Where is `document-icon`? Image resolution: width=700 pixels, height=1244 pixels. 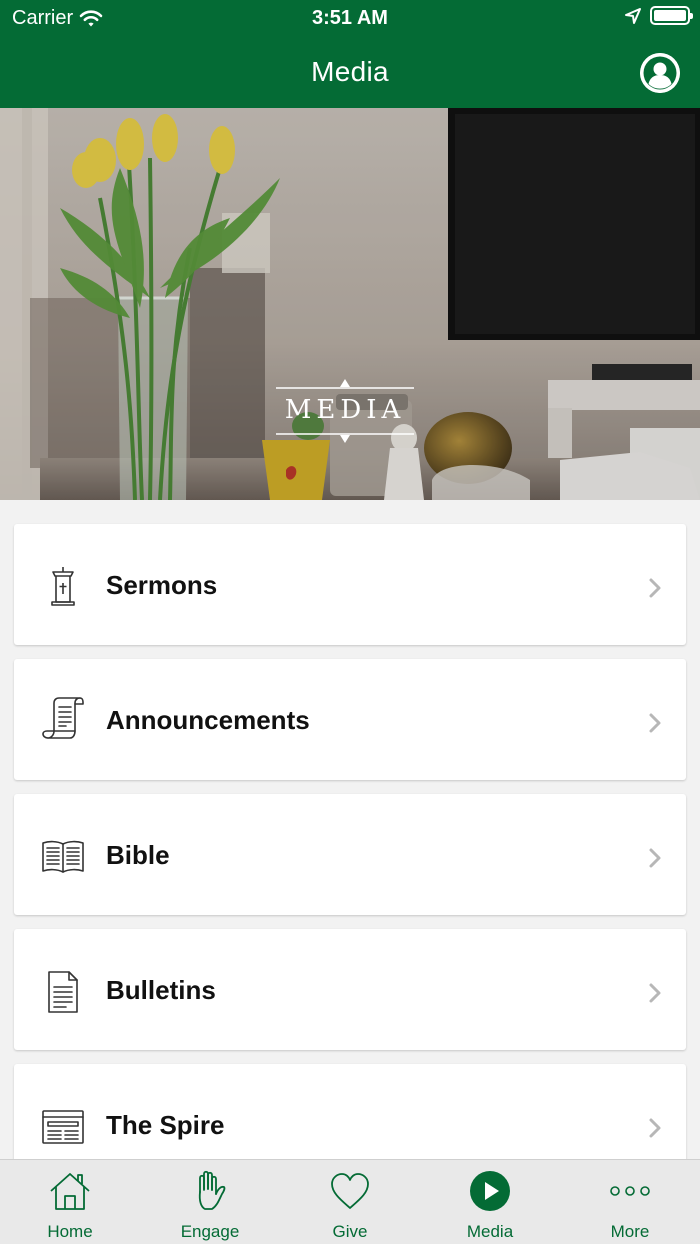 document-icon is located at coordinates (63, 992).